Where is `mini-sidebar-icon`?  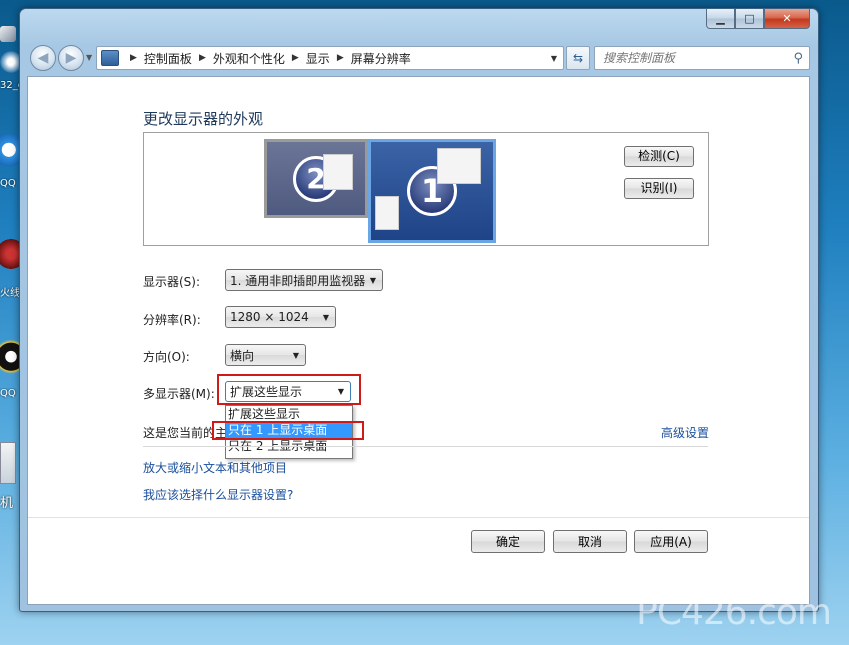
mini-sidebar-icon is located at coordinates (387, 213).